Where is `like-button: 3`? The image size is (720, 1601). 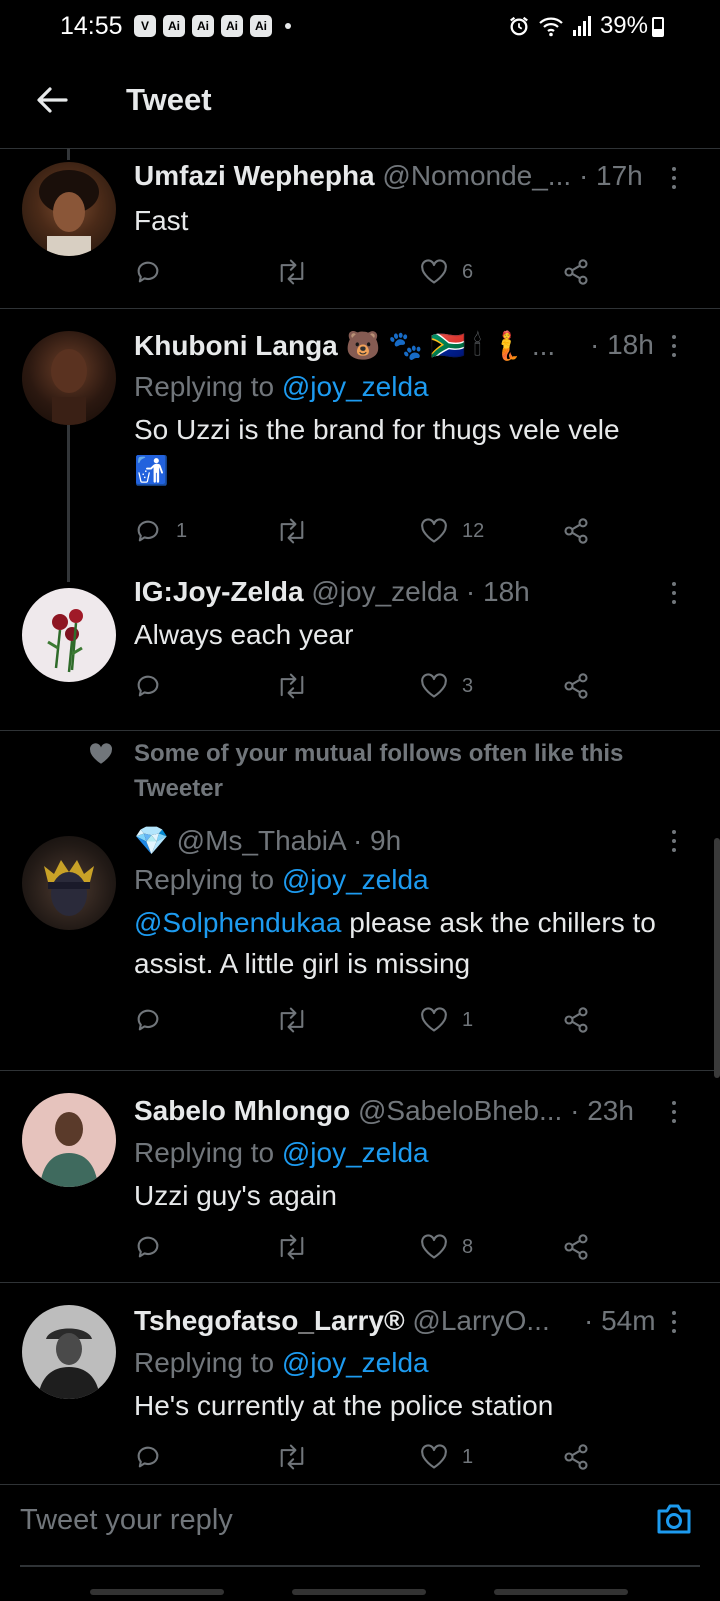
like-button: 3 is located at coordinates (446, 686).